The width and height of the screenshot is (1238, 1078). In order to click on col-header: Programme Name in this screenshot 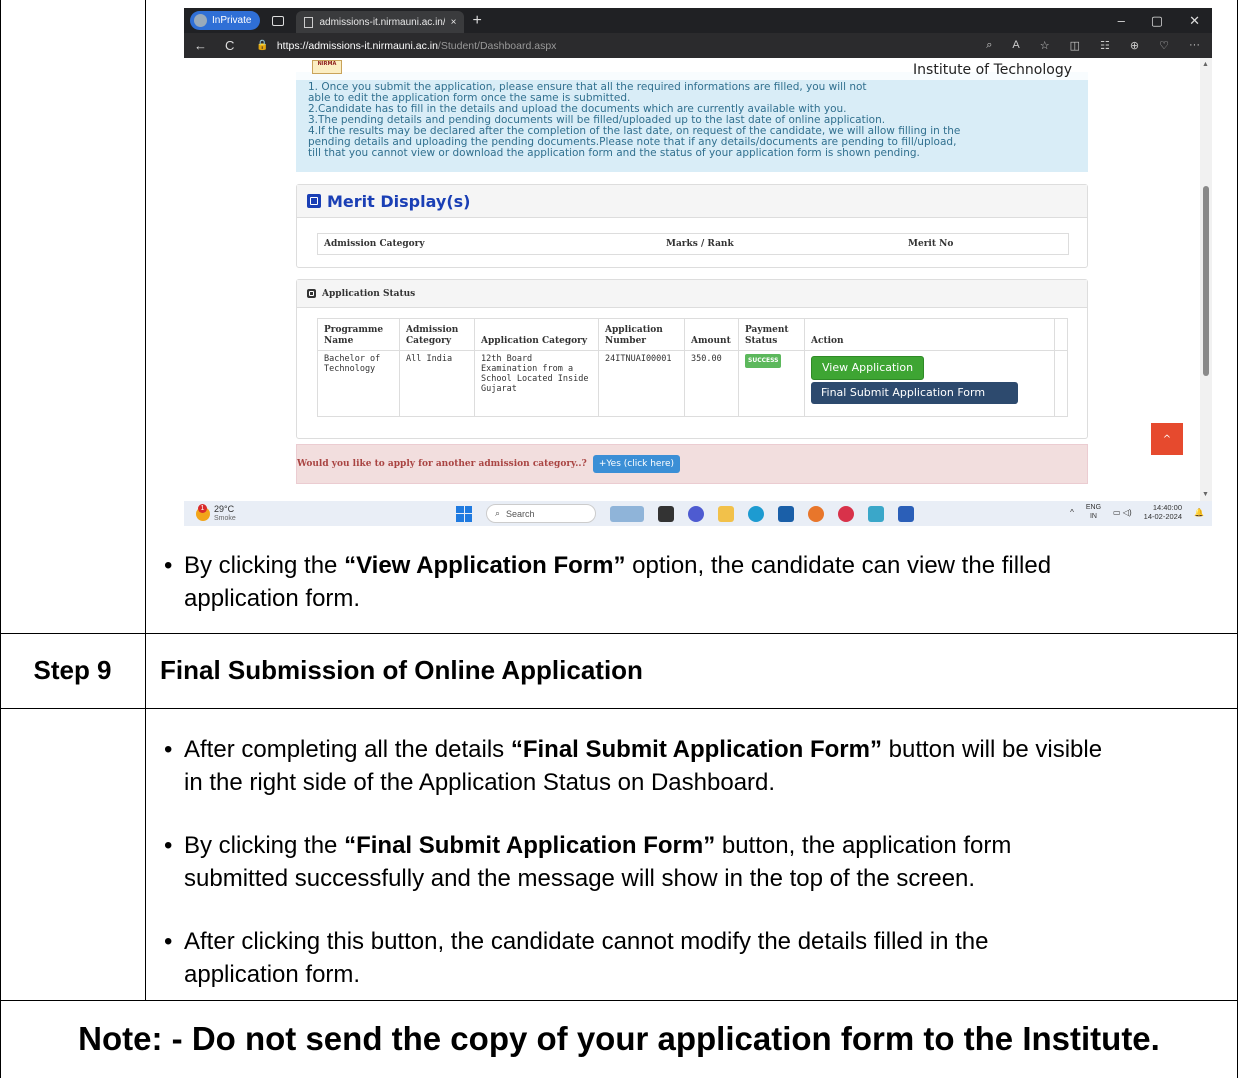, I will do `click(358, 334)`.